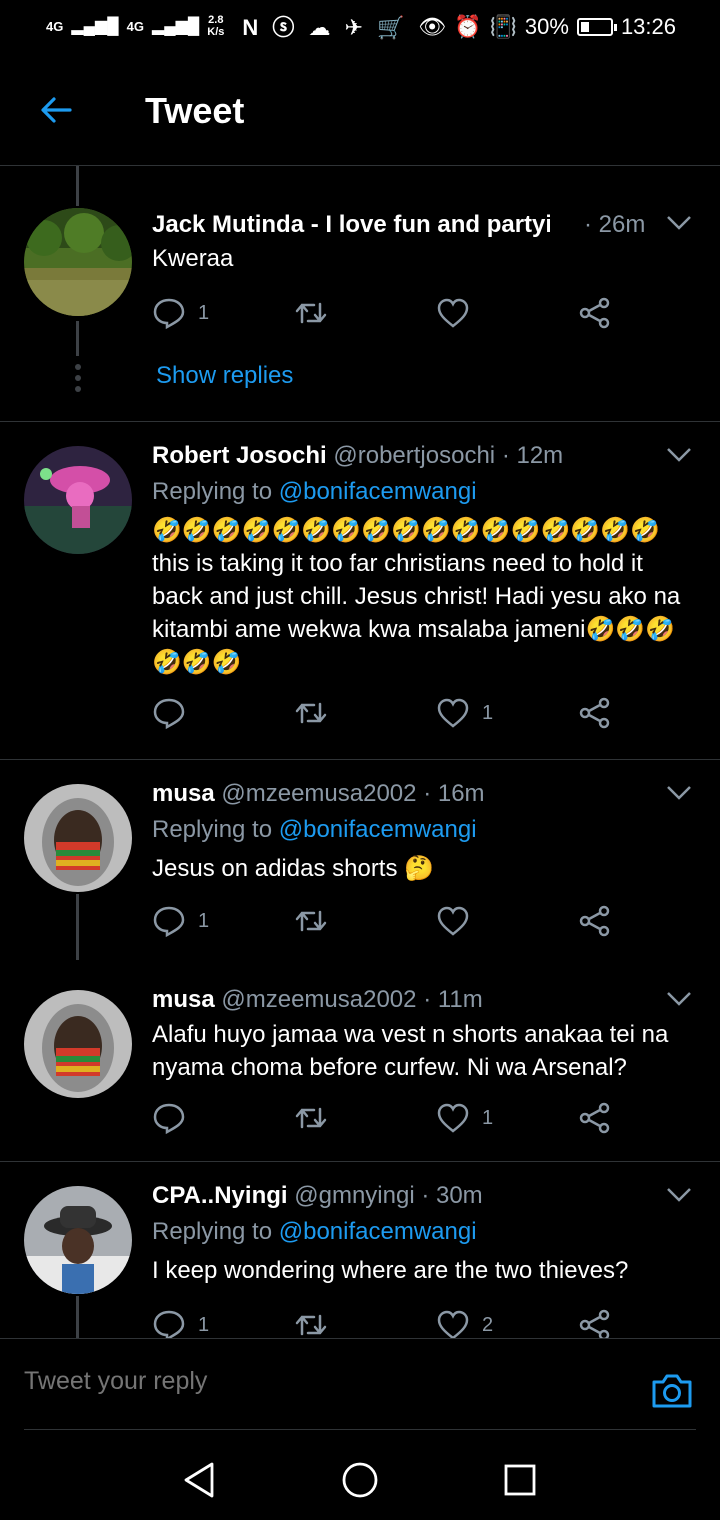 The height and width of the screenshot is (1520, 720). What do you see at coordinates (195, 110) in the screenshot?
I see `page-title: Tweet` at bounding box center [195, 110].